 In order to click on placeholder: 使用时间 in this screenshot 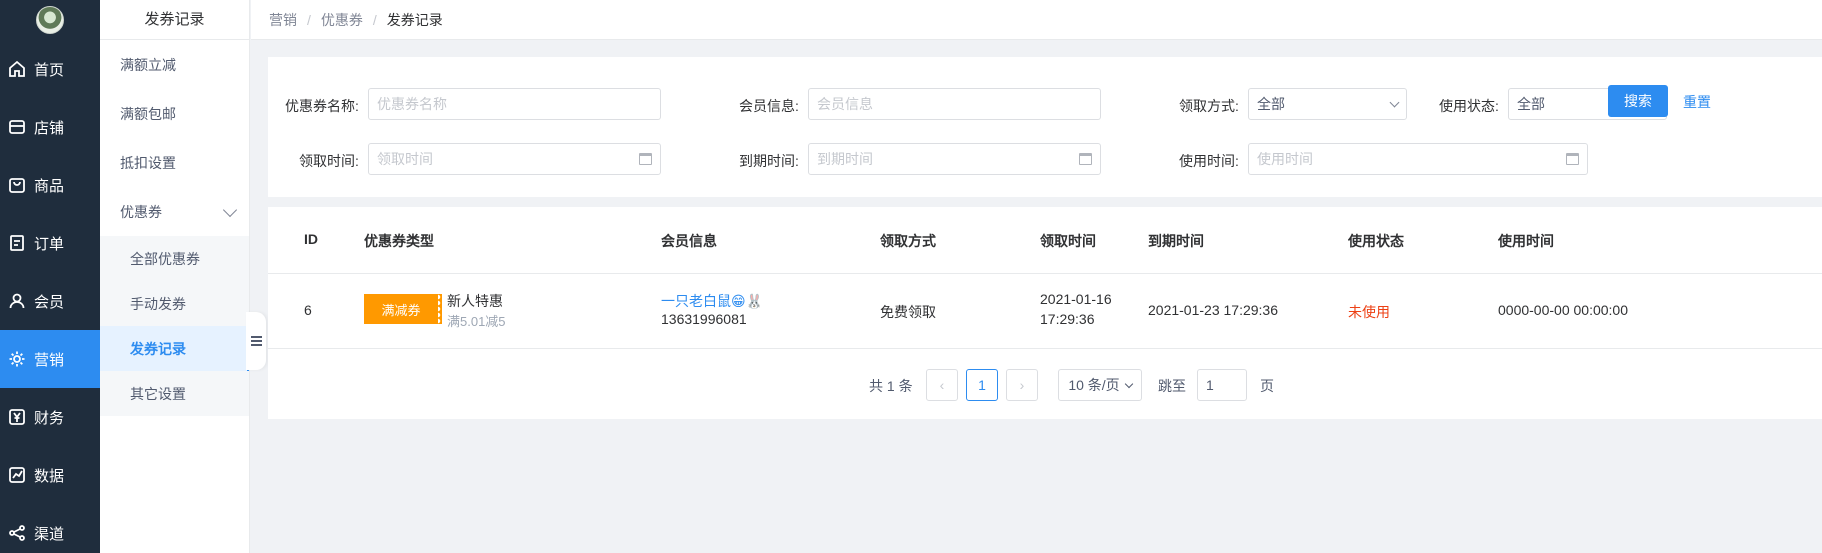, I will do `click(1285, 159)`.